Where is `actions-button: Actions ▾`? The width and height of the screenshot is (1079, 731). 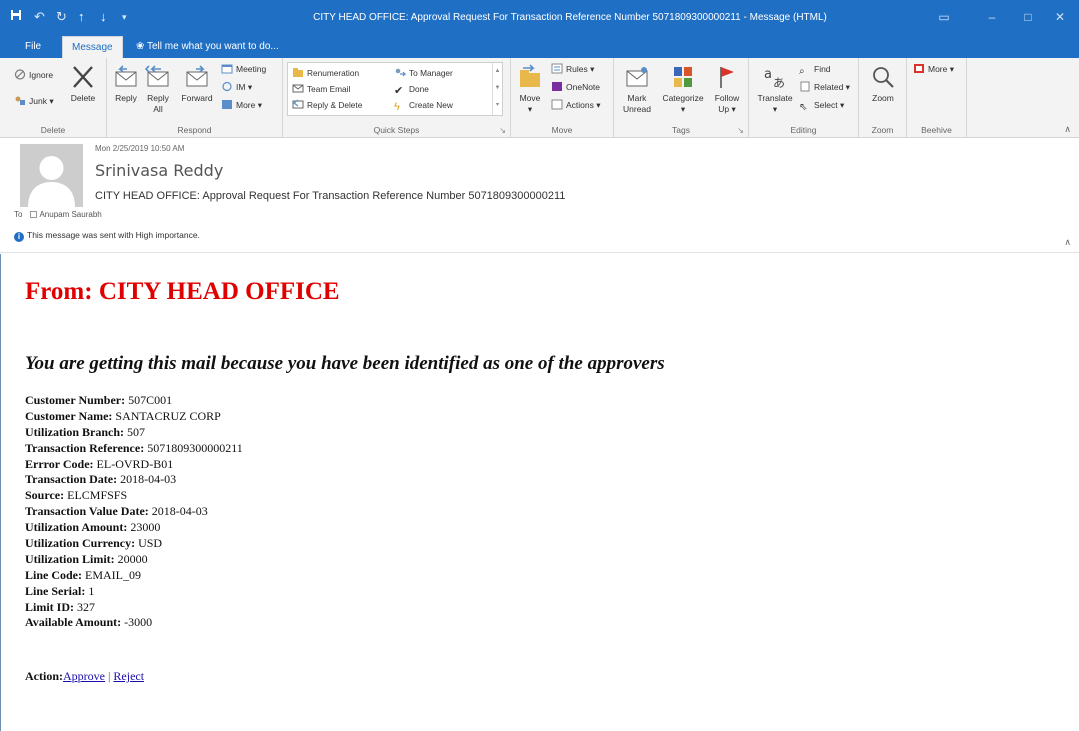
actions-button: Actions ▾ is located at coordinates (576, 105).